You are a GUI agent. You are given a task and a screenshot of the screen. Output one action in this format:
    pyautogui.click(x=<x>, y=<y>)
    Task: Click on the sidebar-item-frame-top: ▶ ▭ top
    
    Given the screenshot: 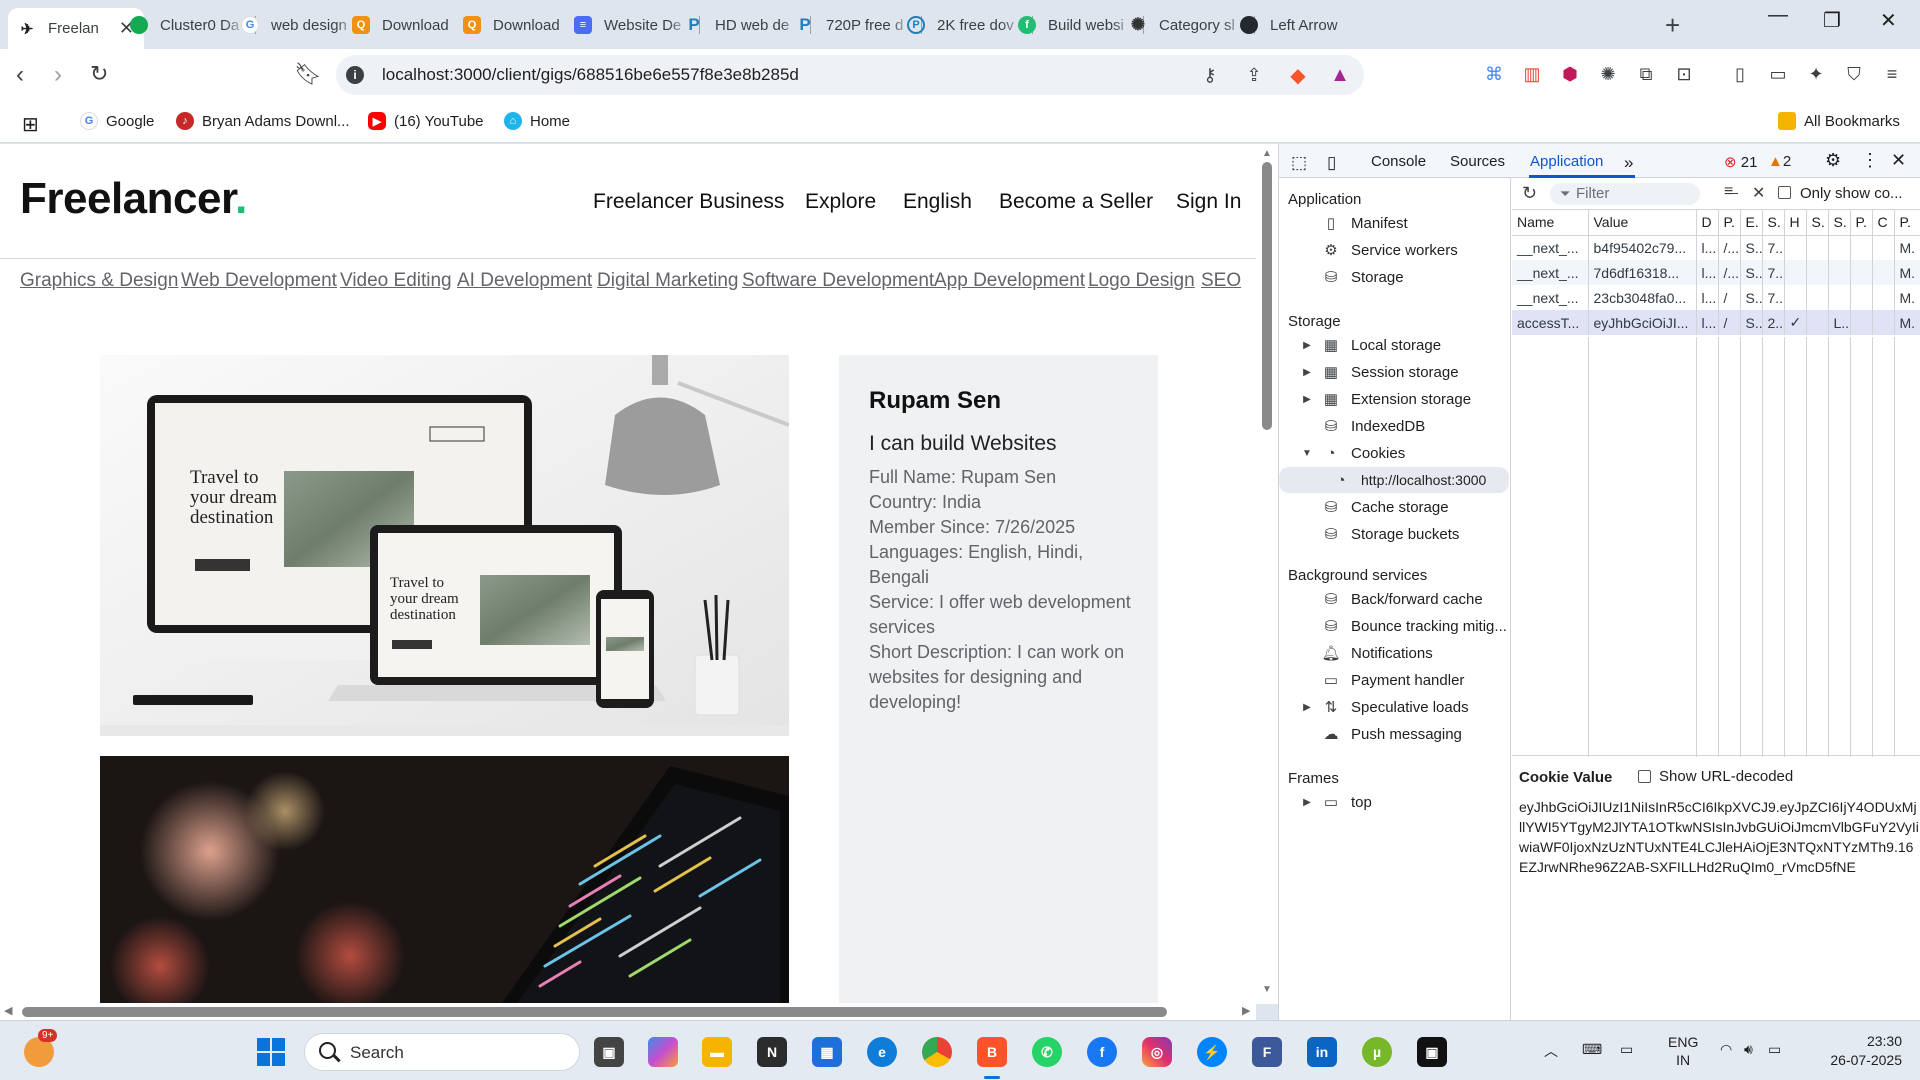 What is the action you would take?
    pyautogui.click(x=1405, y=802)
    